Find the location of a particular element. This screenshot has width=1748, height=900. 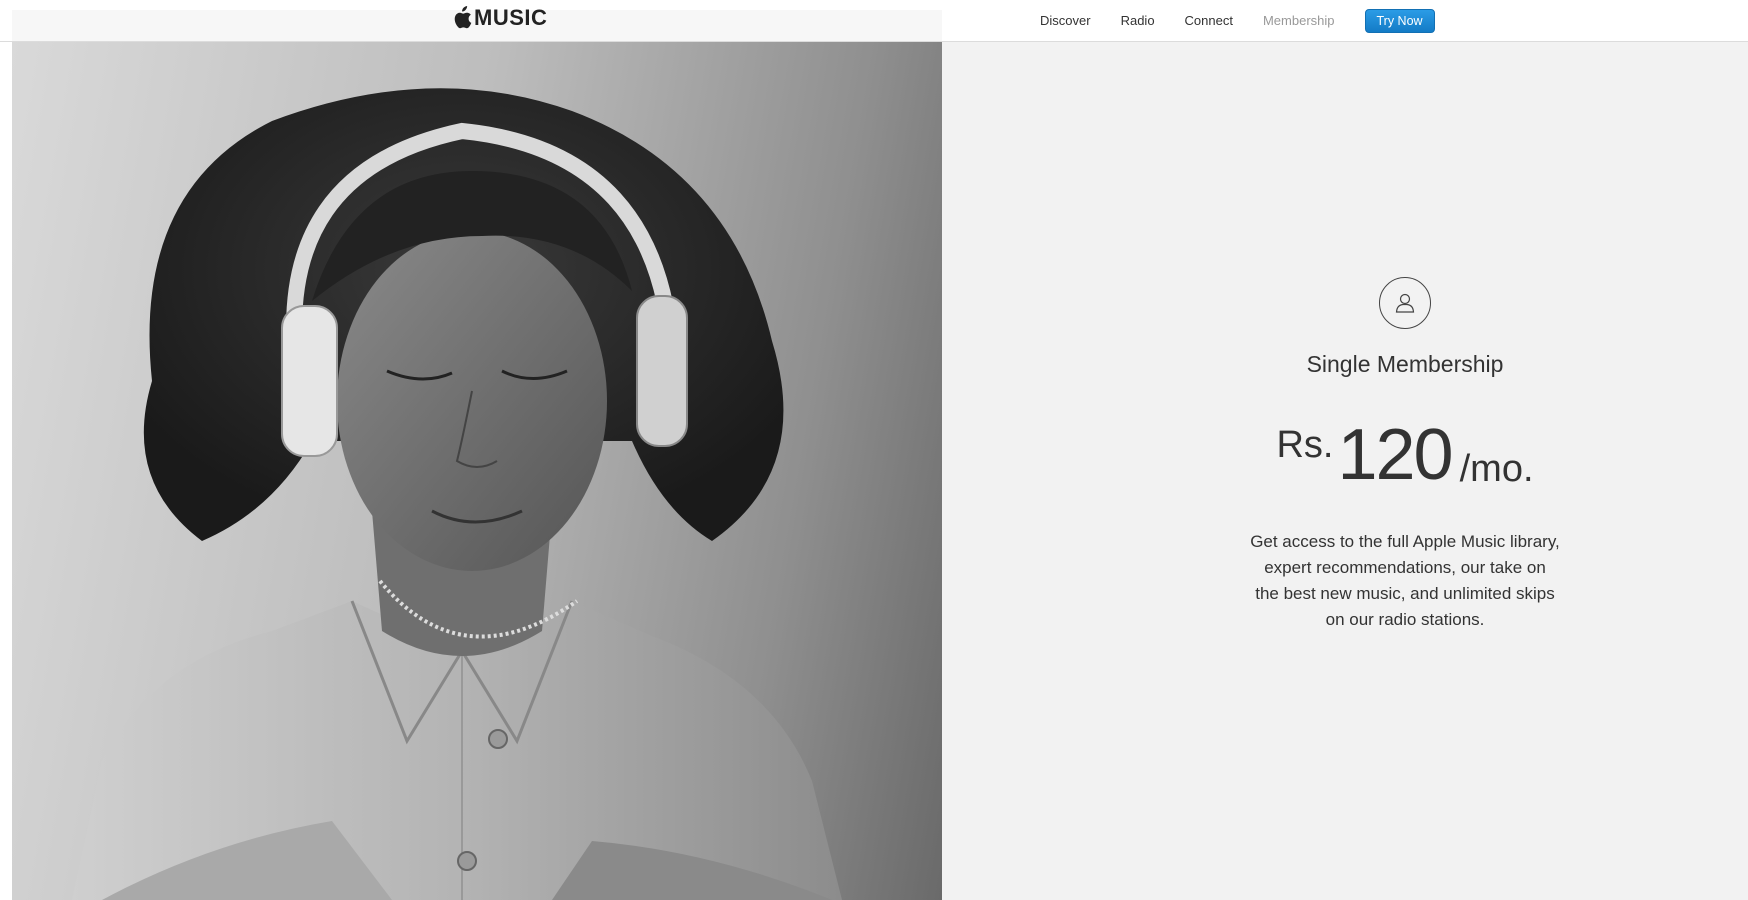

person-icon is located at coordinates (1405, 303).